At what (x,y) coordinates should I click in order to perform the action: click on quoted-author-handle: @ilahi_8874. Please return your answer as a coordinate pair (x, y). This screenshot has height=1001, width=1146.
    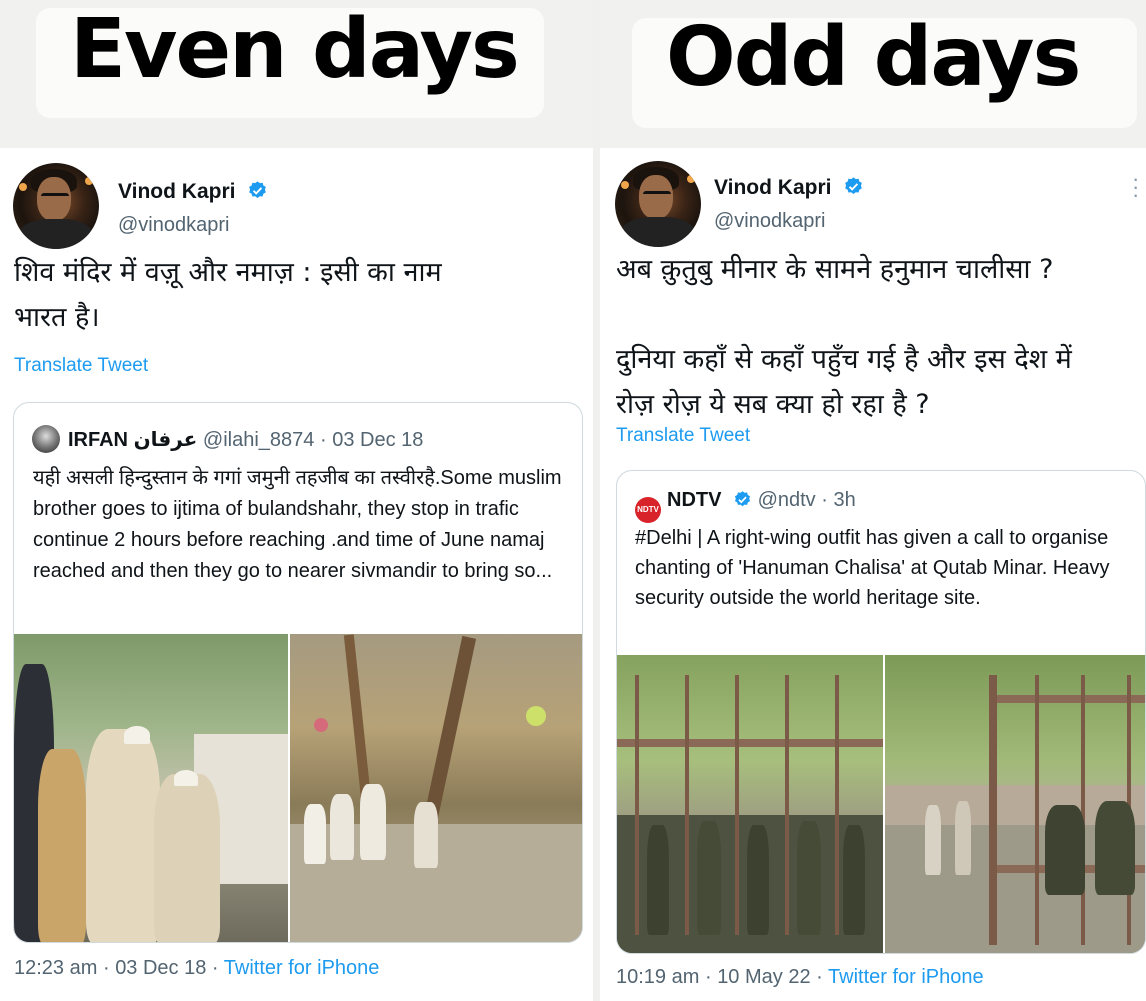
    Looking at the image, I should click on (258, 440).